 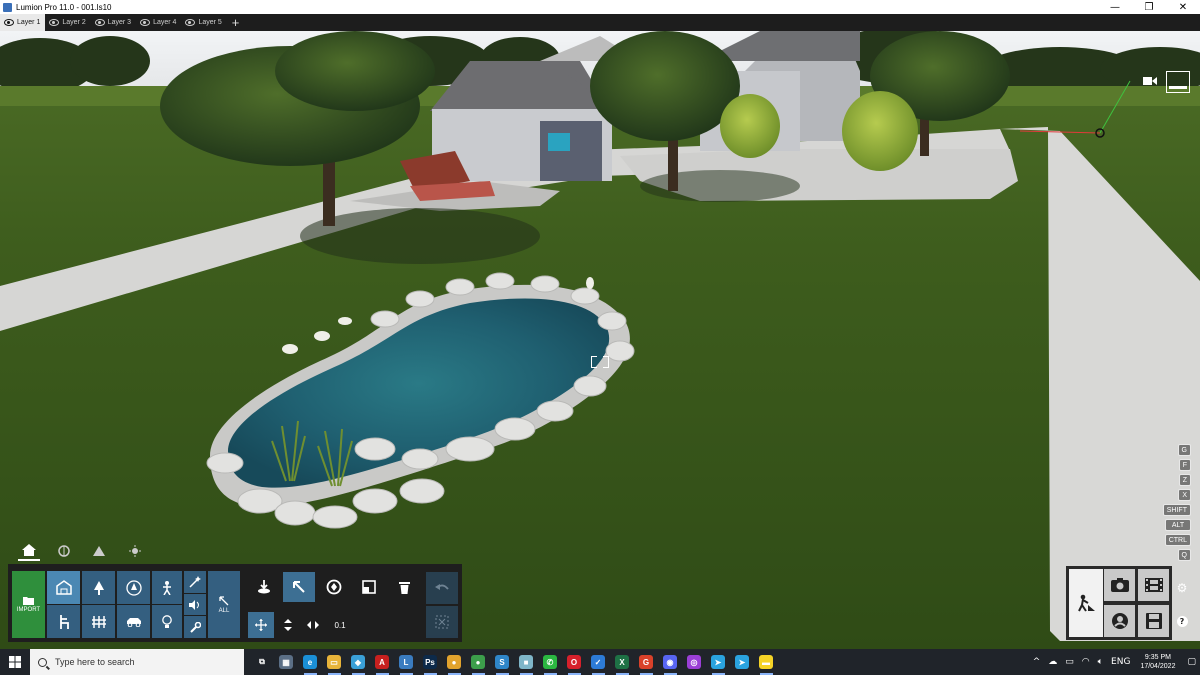 What do you see at coordinates (358, 662) in the screenshot?
I see `taskbar-app-app-3d: ◆` at bounding box center [358, 662].